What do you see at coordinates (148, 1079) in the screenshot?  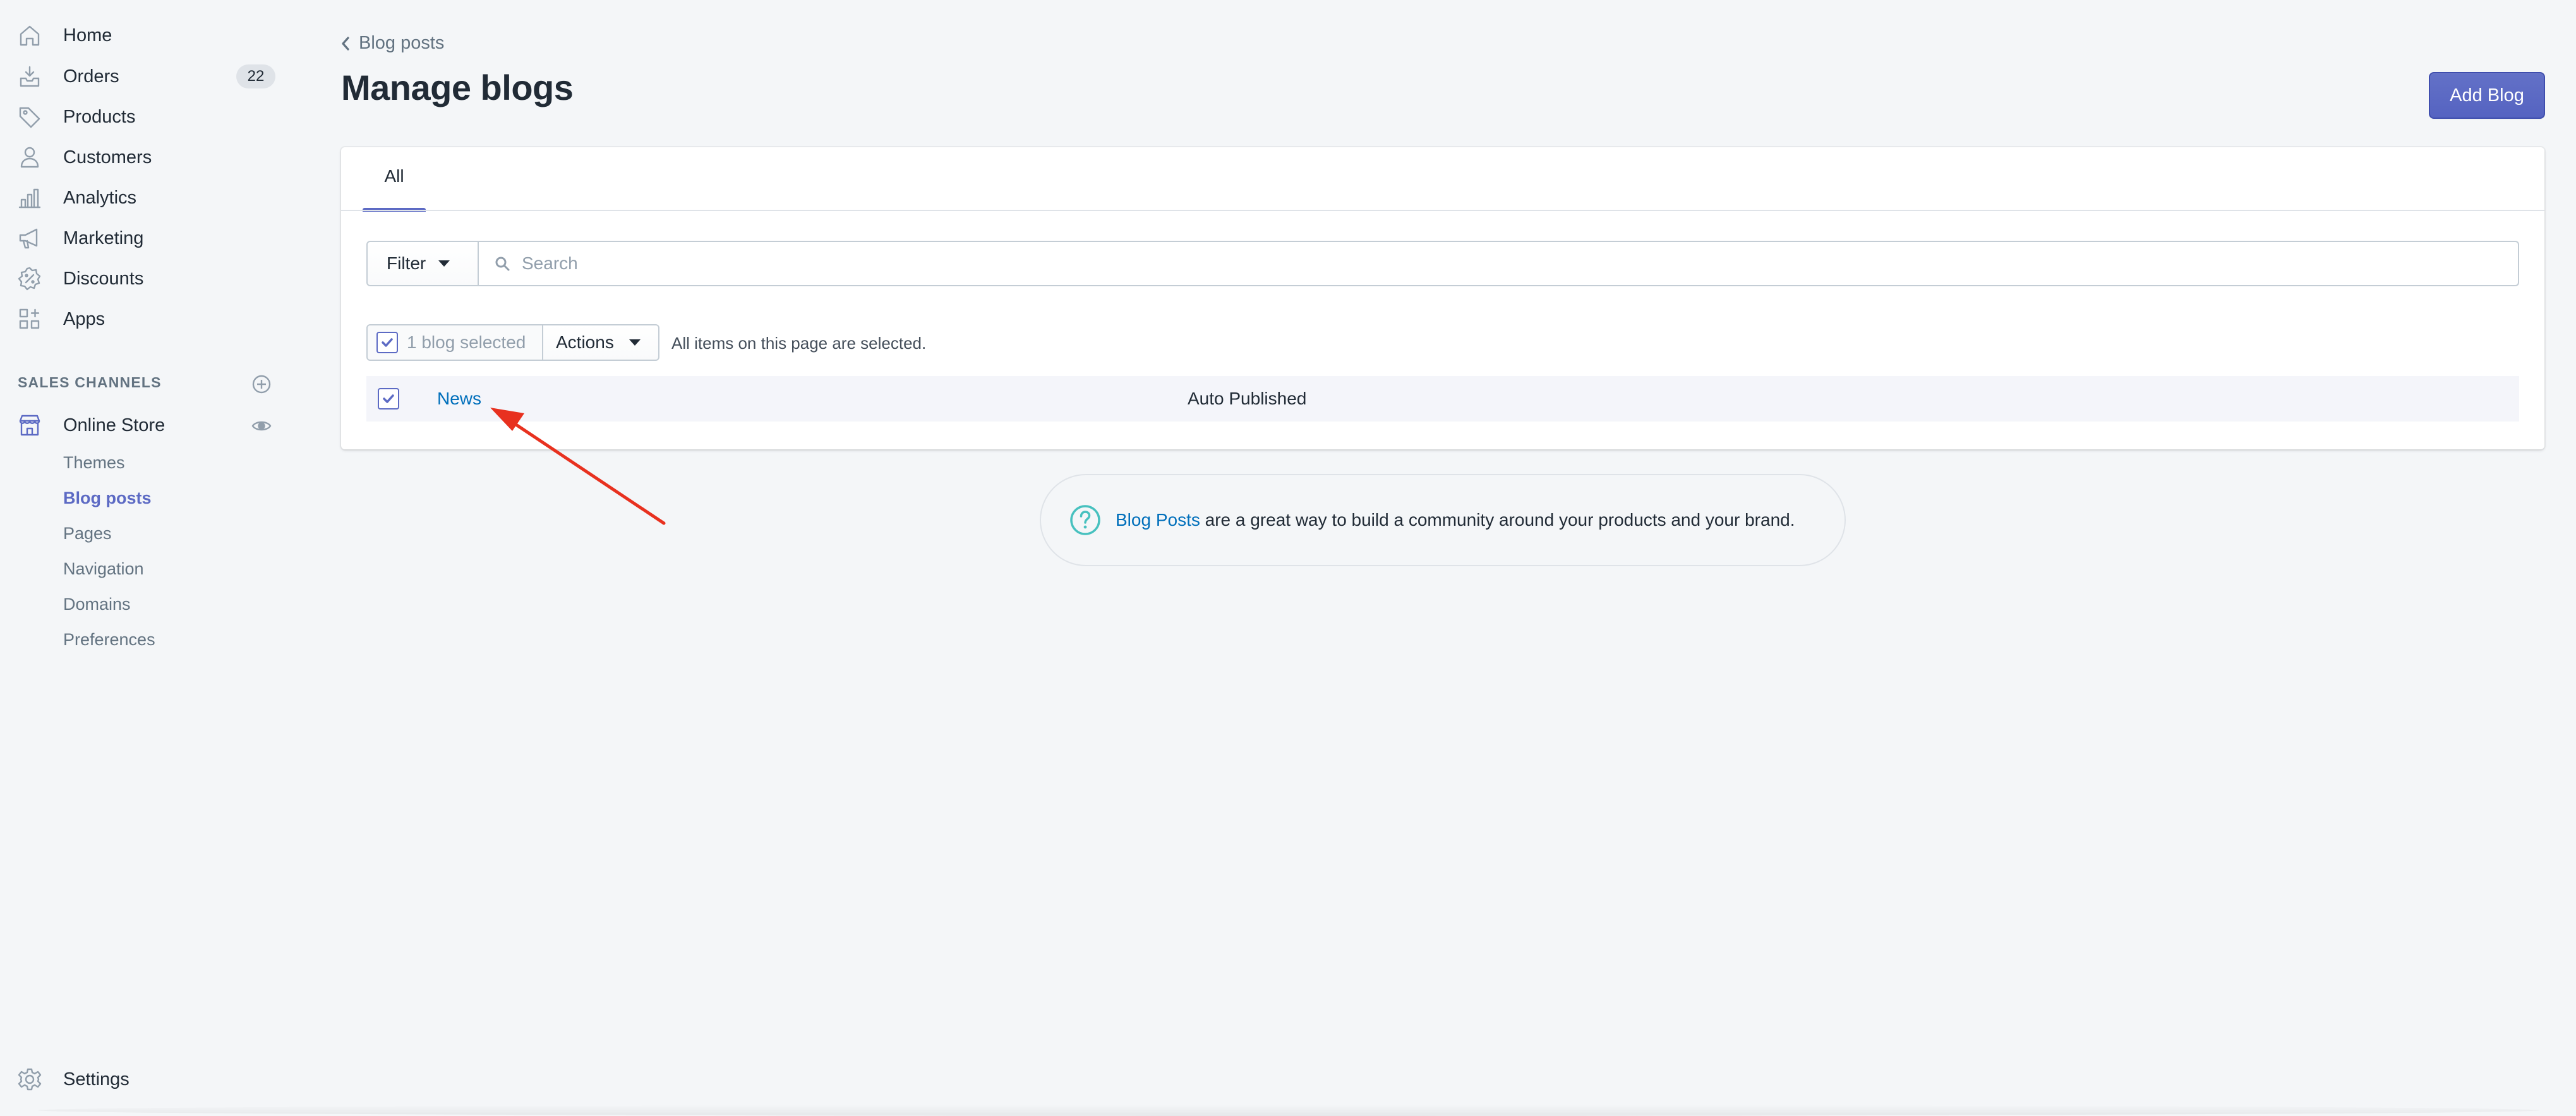 I see `nav-item-settings: Settings` at bounding box center [148, 1079].